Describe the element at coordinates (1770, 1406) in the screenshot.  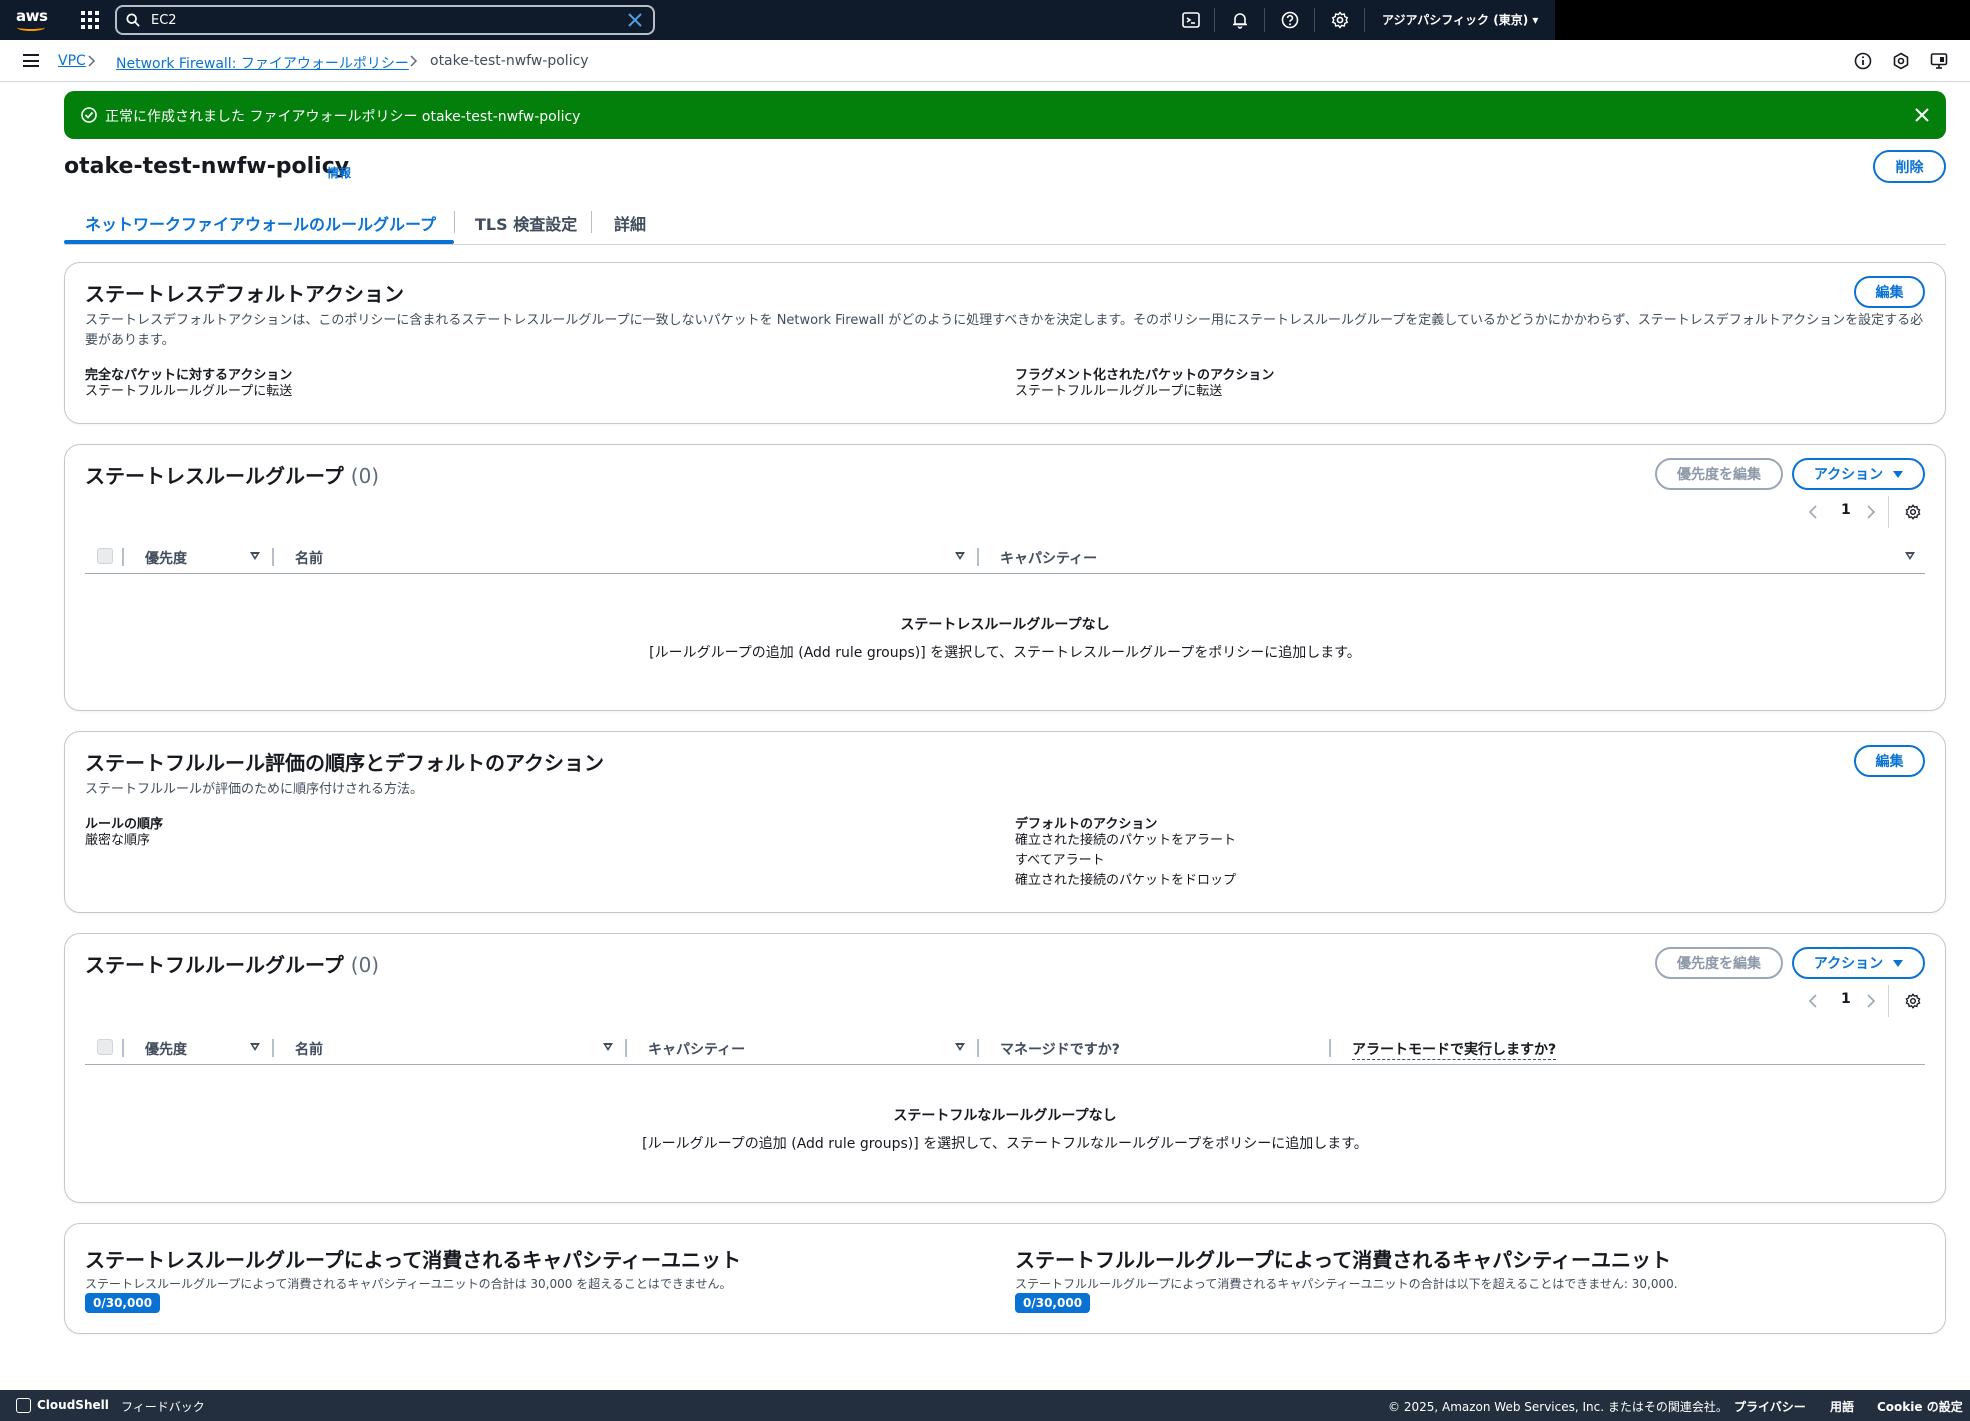
I see `privacy-link: プライバシー` at that location.